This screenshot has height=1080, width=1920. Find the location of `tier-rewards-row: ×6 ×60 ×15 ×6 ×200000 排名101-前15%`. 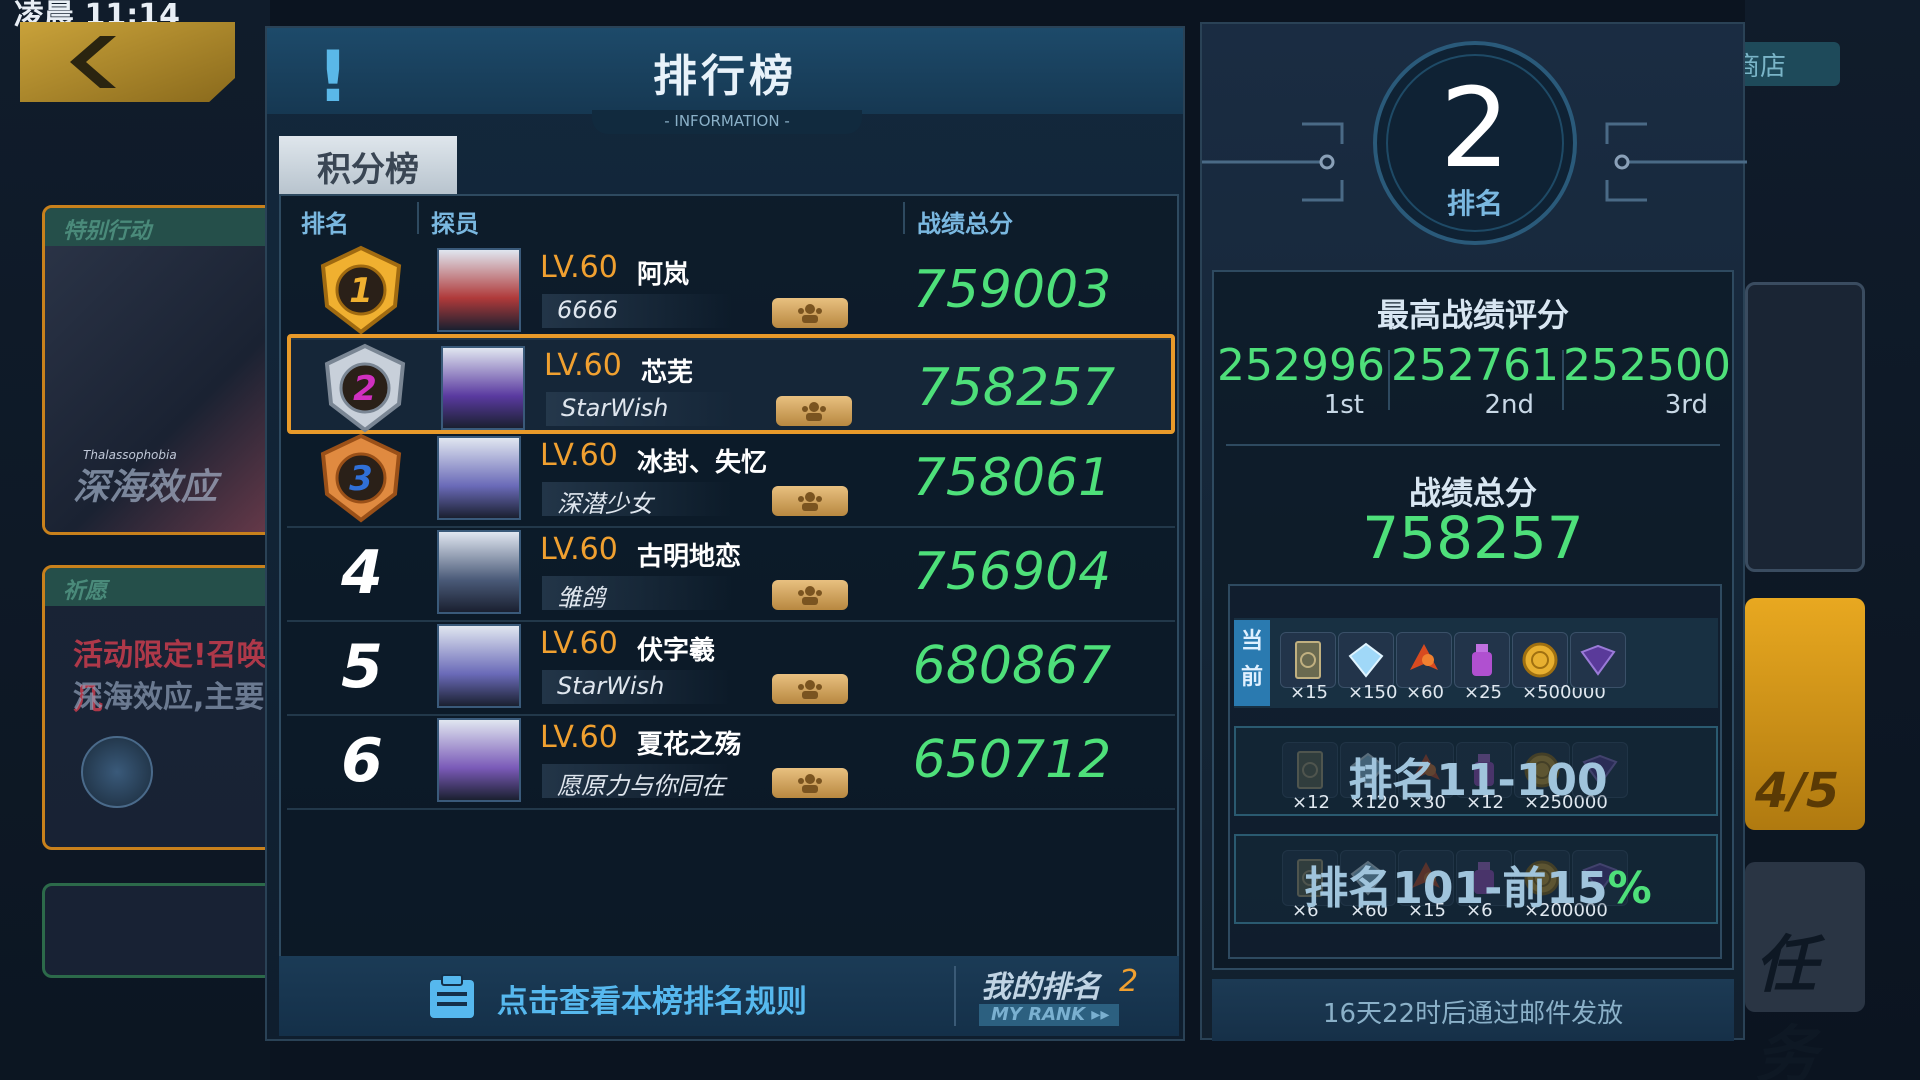

tier-rewards-row: ×6 ×60 ×15 ×6 ×200000 排名101-前15% is located at coordinates (1476, 879).